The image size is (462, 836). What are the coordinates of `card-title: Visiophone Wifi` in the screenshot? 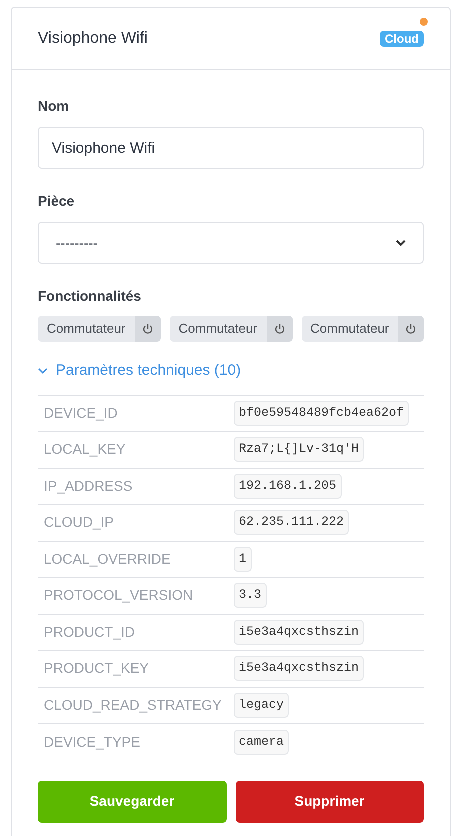 It's located at (93, 38).